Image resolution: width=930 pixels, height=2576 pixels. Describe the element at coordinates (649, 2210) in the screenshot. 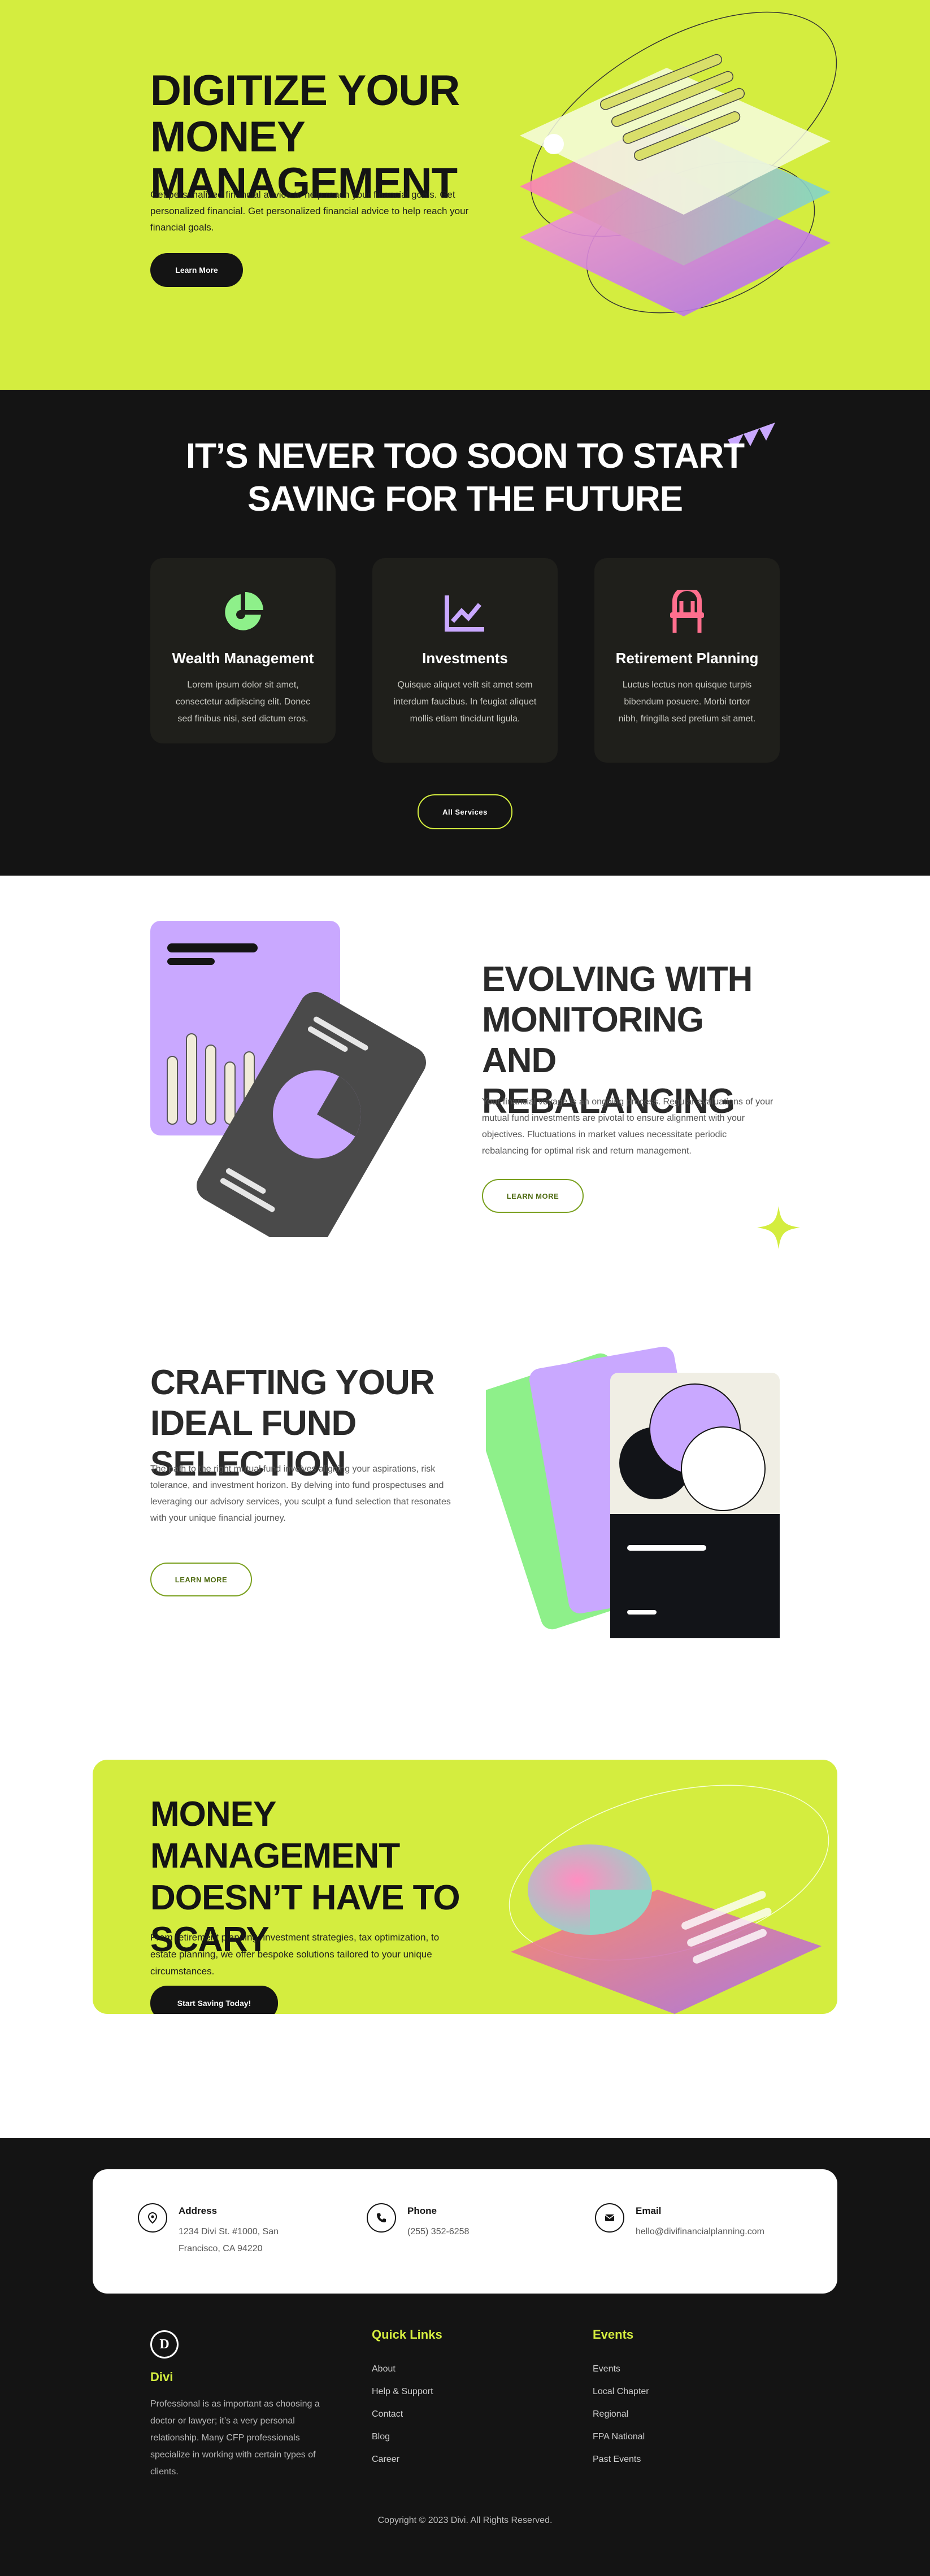

I see `contact-label: Email` at that location.